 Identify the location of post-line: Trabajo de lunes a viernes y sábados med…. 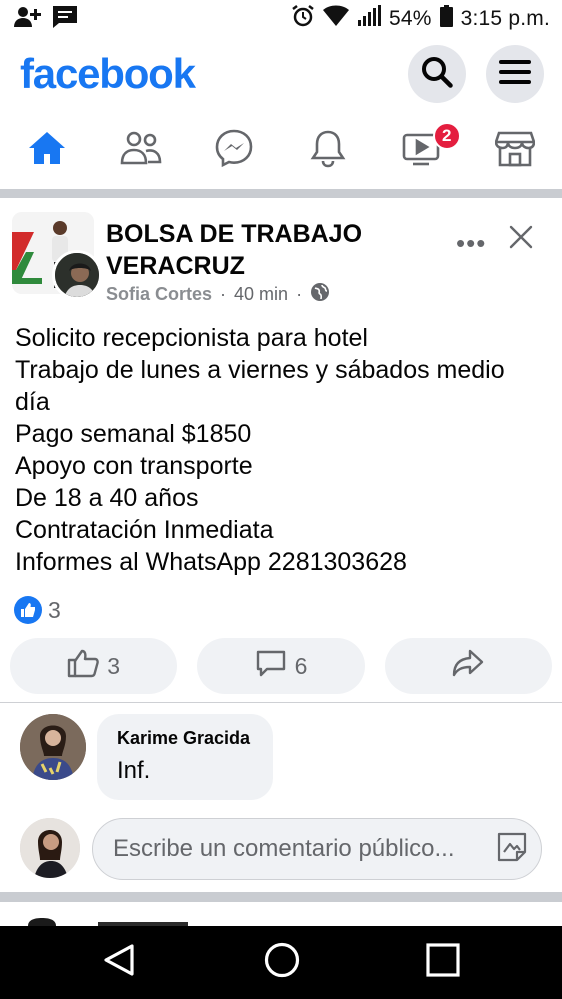
(260, 370).